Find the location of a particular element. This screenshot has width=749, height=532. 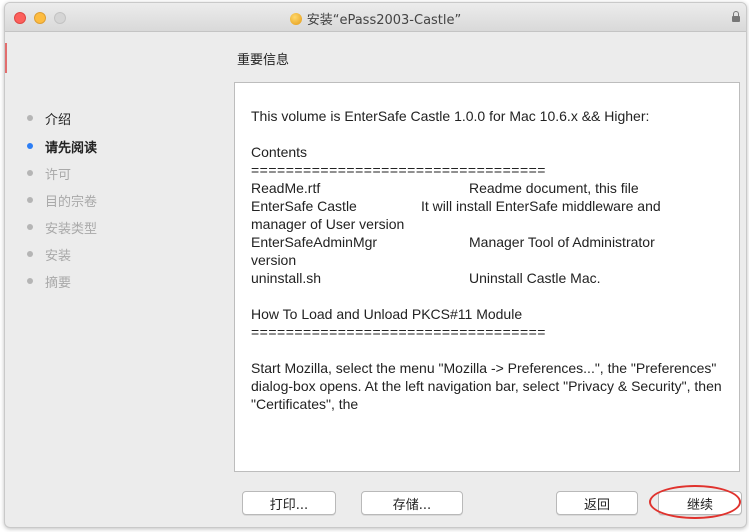

sidebar-item-label: 请先阅读 is located at coordinates (71, 148).